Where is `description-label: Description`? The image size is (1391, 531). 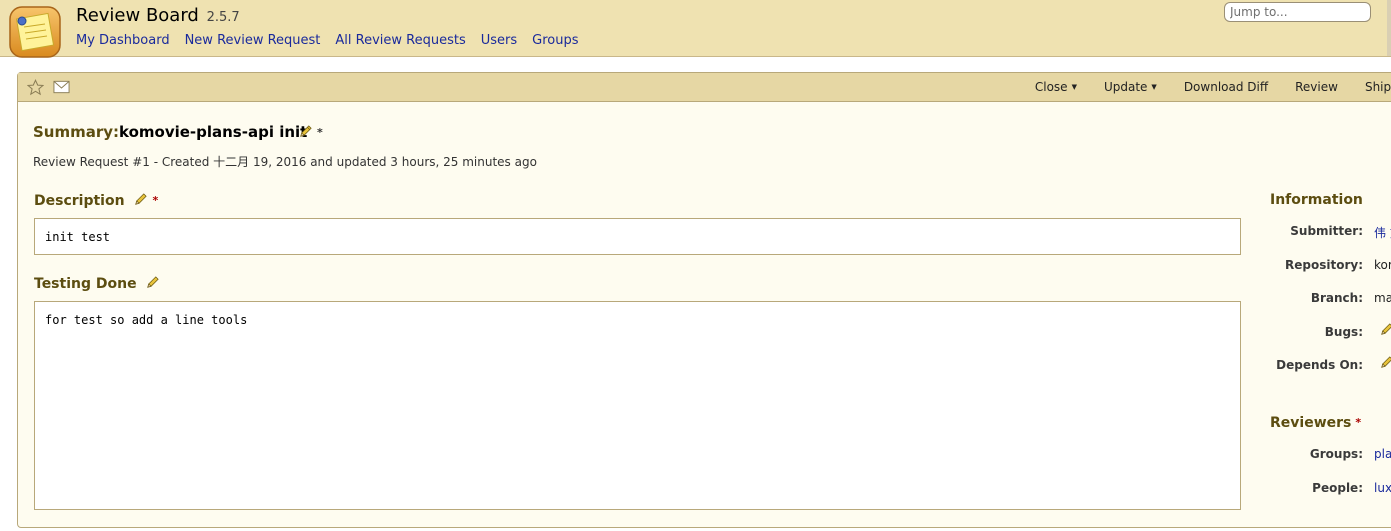
description-label: Description is located at coordinates (79, 201).